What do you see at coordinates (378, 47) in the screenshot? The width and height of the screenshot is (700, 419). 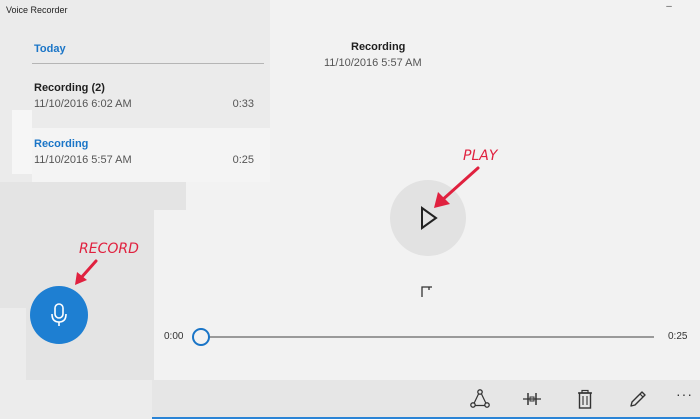 I see `playback-title: Recording` at bounding box center [378, 47].